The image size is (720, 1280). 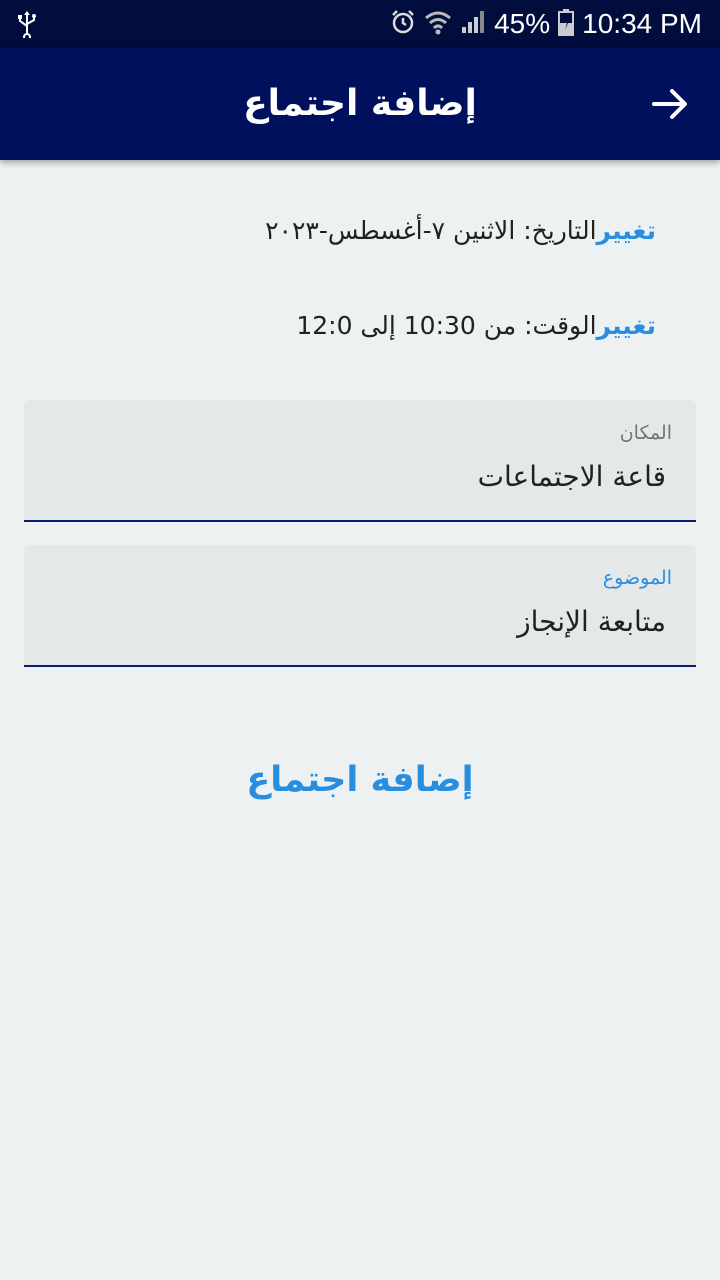 I want to click on subject-field: الموضوع متابعة الإنجاز, so click(x=360, y=606).